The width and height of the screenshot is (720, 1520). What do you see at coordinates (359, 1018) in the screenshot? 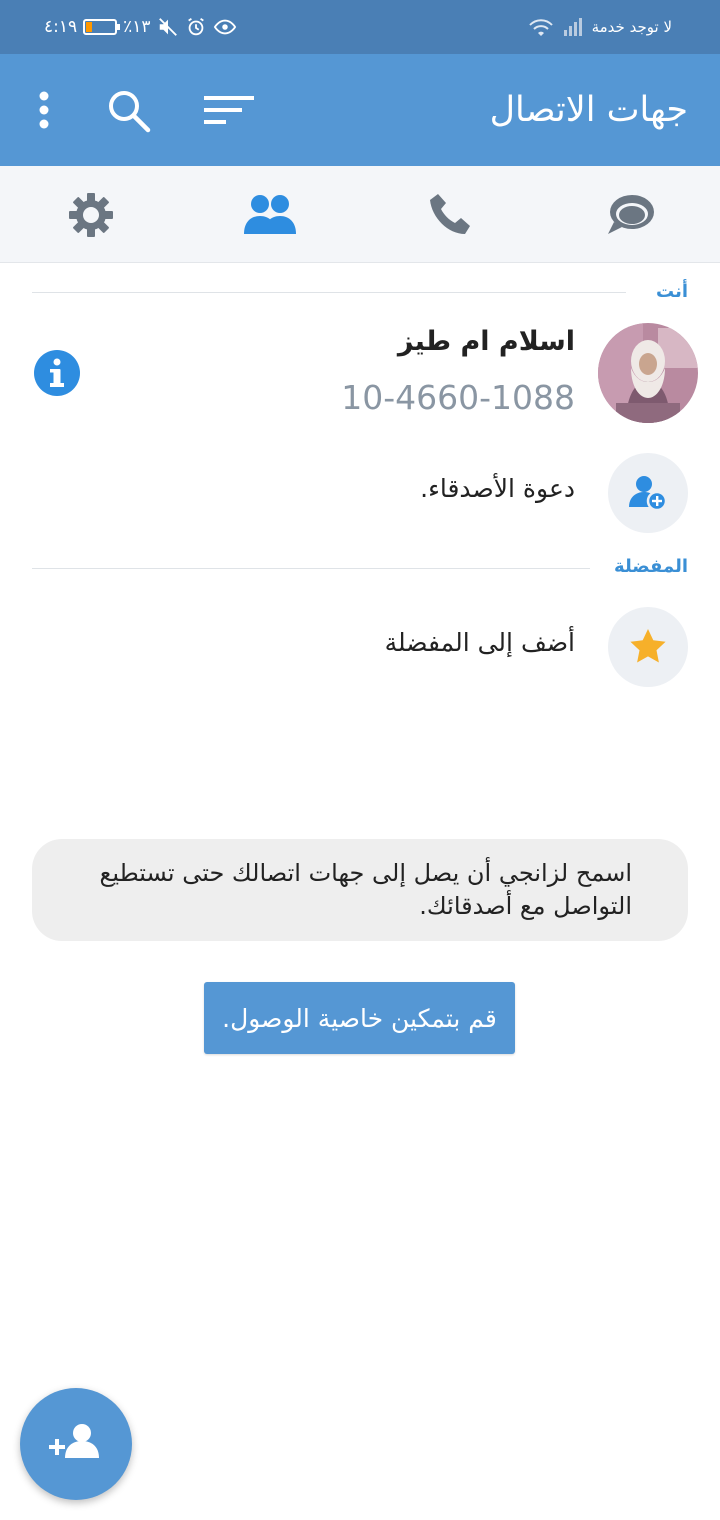
I see `enable-access-button: قم بتمكين خاصية الوصول.` at bounding box center [359, 1018].